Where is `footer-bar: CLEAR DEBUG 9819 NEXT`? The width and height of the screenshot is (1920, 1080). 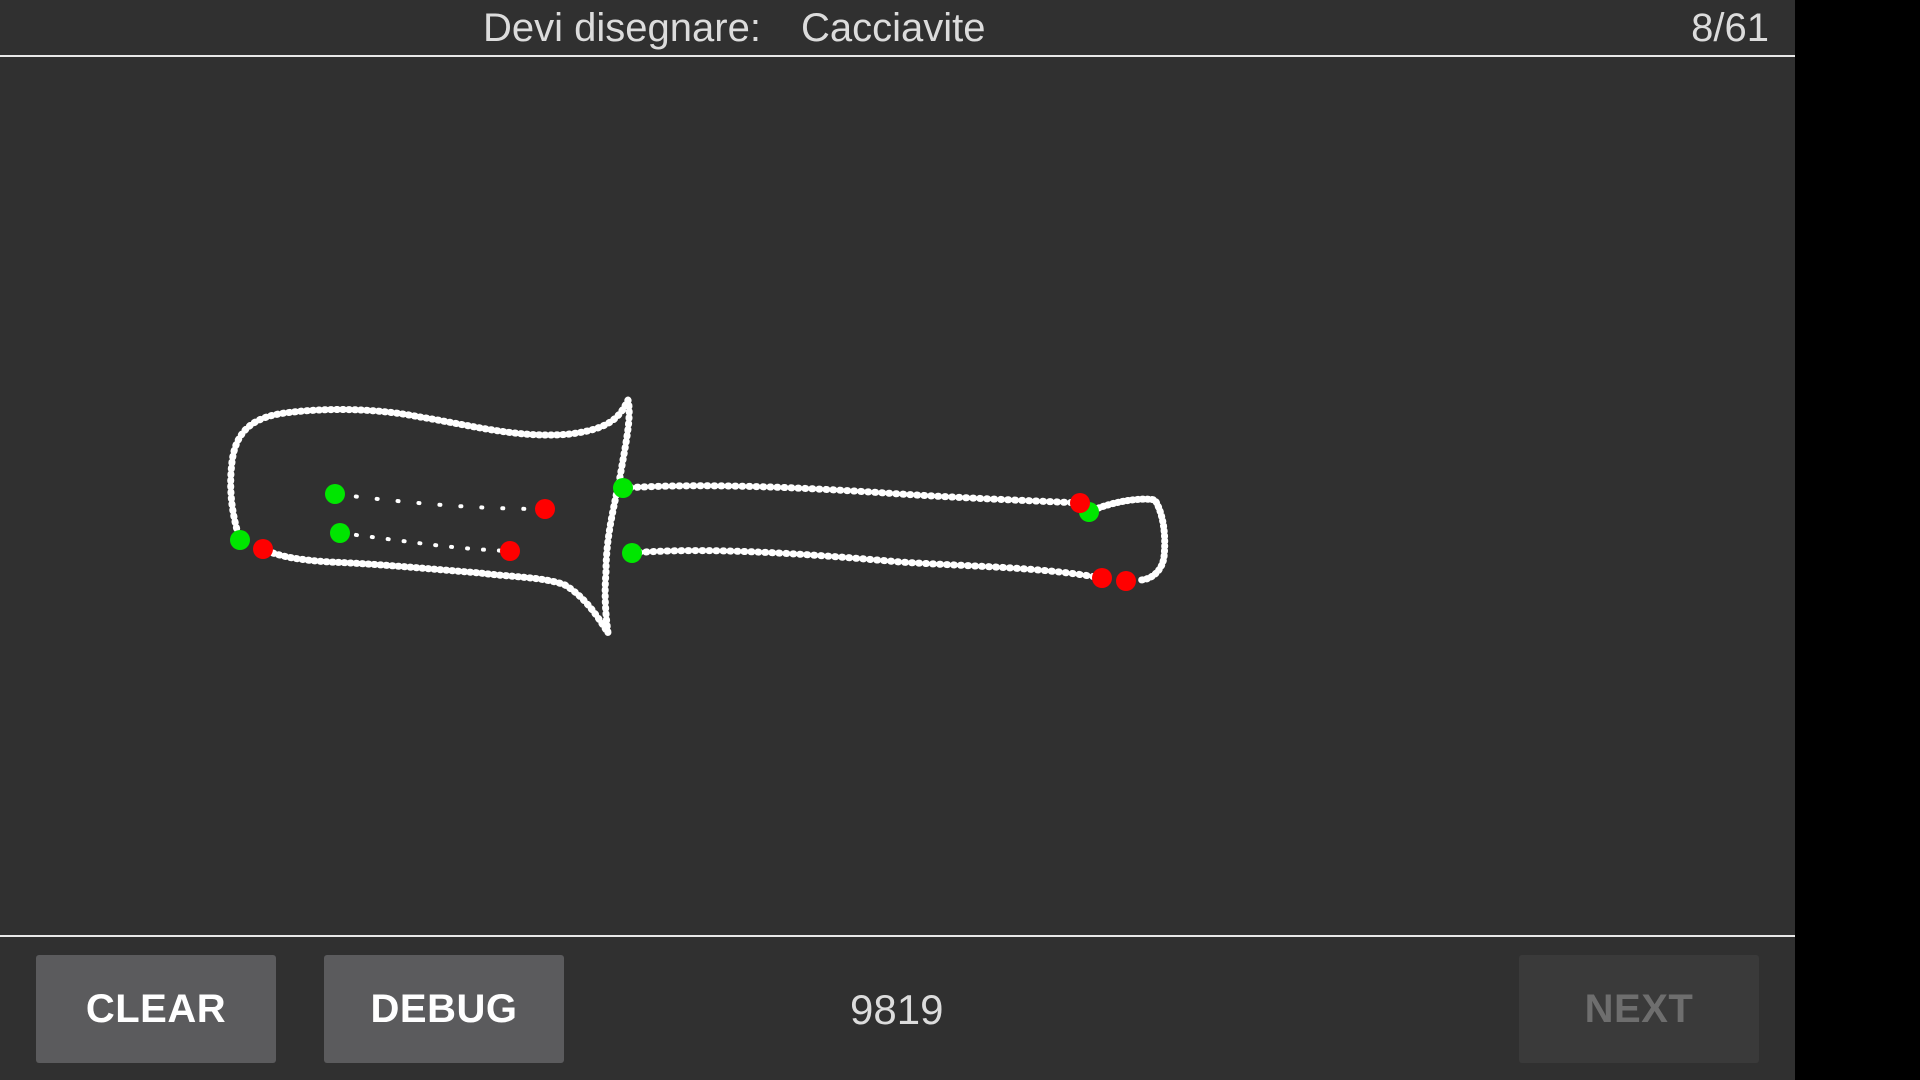
footer-bar: CLEAR DEBUG 9819 NEXT is located at coordinates (897, 1007).